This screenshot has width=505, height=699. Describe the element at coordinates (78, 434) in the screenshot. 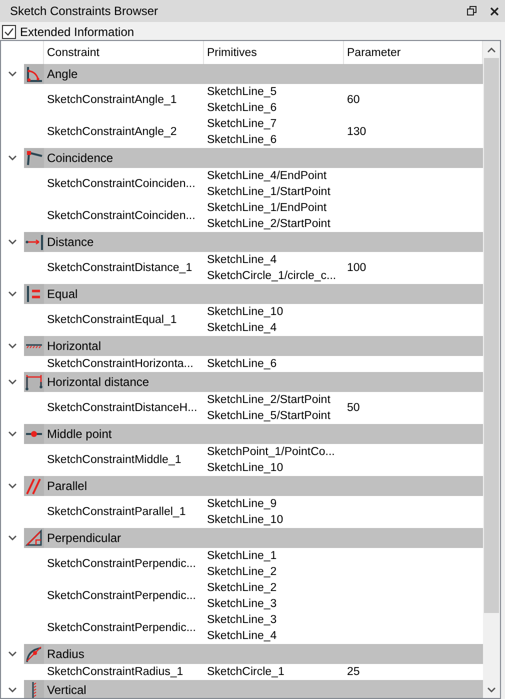

I see `group-label: Middle point` at that location.